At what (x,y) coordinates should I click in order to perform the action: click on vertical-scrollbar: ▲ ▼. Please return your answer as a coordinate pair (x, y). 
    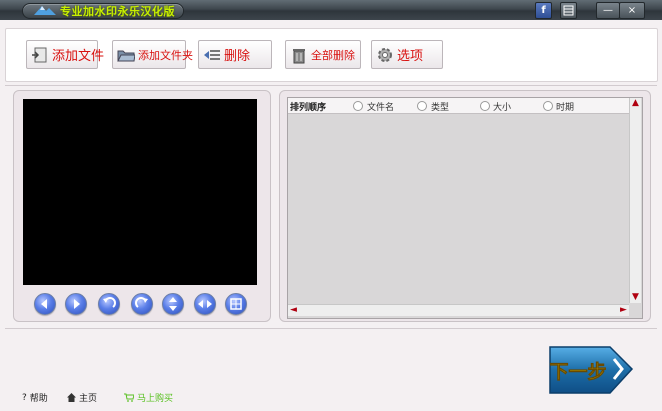
    Looking at the image, I should click on (635, 200).